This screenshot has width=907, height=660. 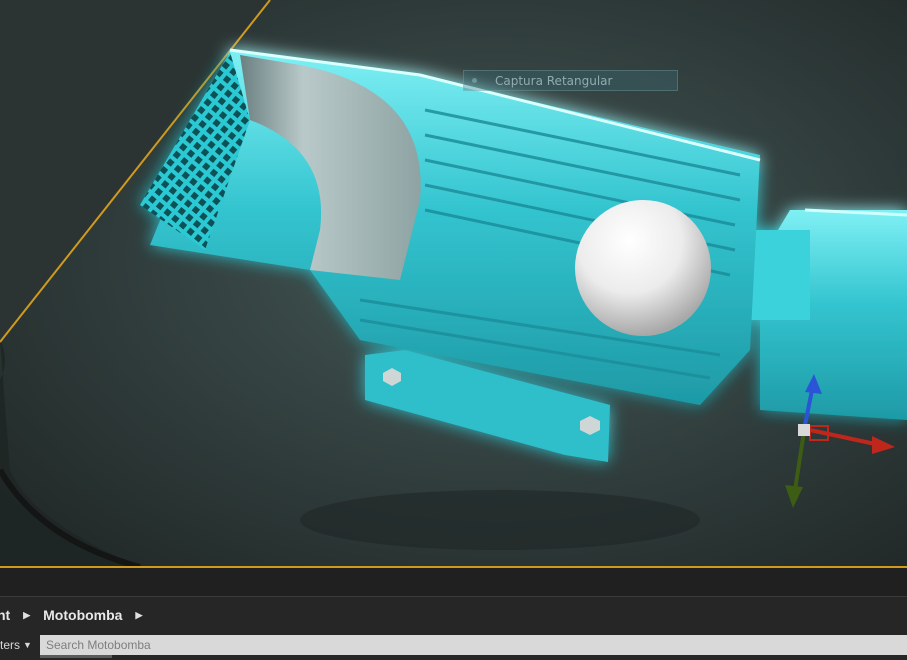 What do you see at coordinates (780, 275) in the screenshot?
I see `coupling` at bounding box center [780, 275].